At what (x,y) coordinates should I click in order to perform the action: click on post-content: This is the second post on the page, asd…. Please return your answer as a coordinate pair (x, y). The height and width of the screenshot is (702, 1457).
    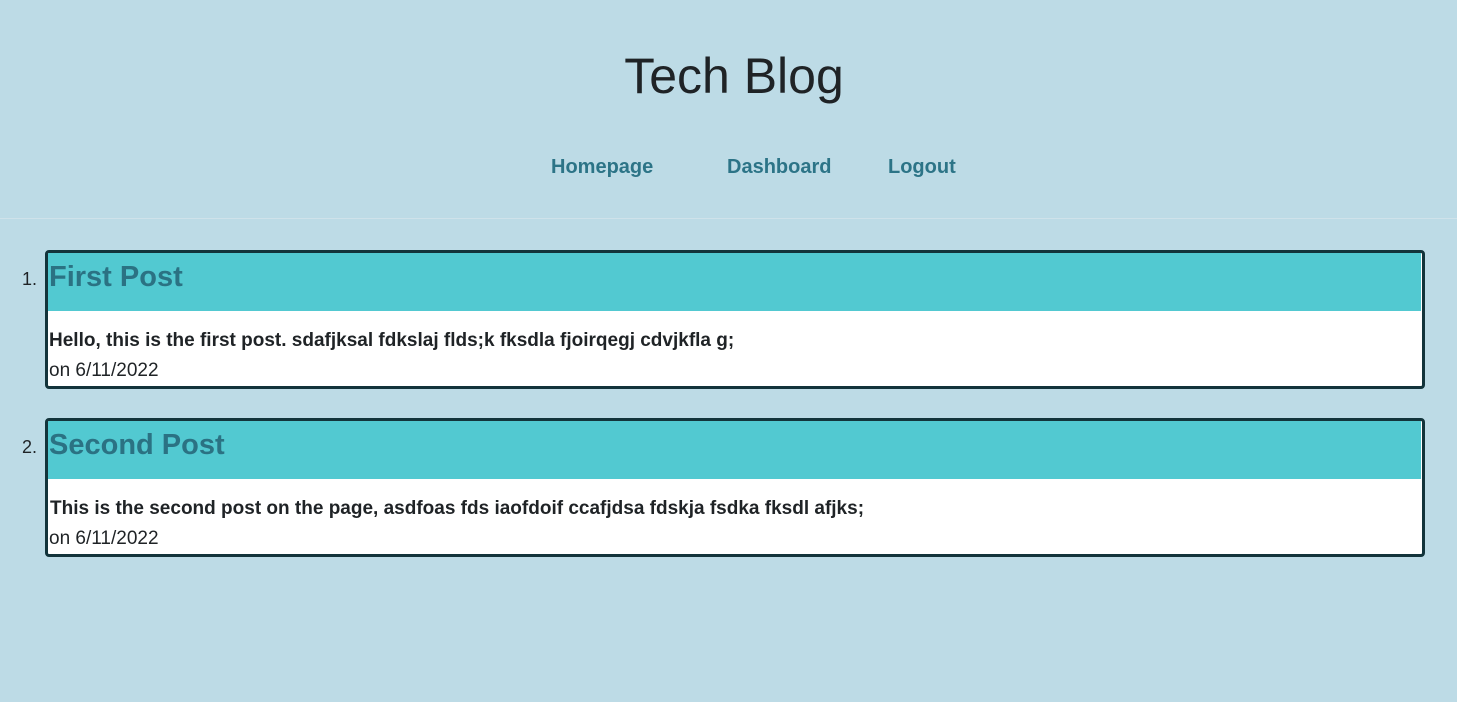
    Looking at the image, I should click on (457, 508).